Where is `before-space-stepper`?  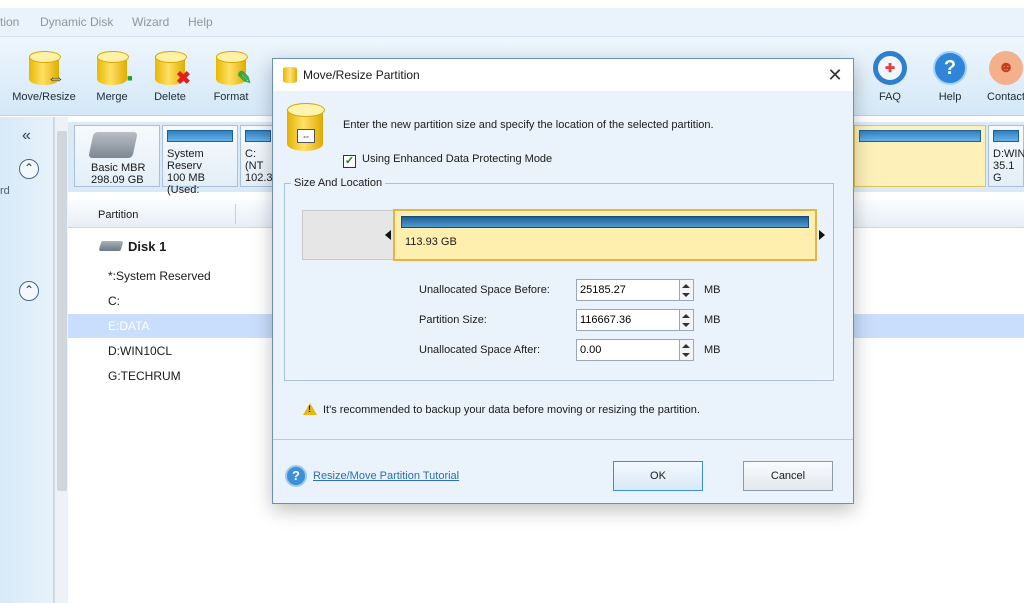
before-space-stepper is located at coordinates (687, 290).